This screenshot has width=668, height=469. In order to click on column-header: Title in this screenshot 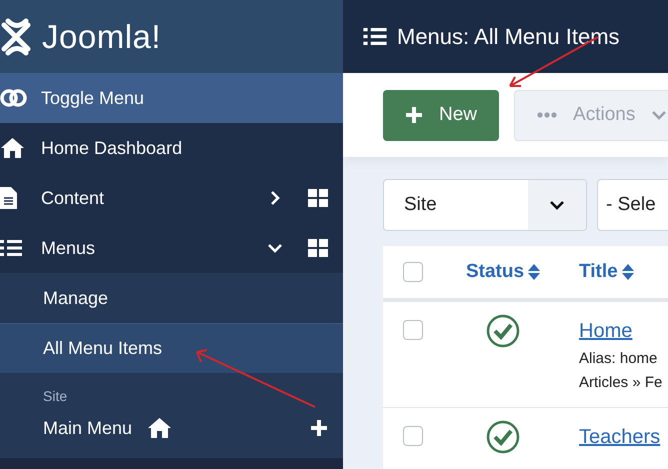, I will do `click(606, 272)`.